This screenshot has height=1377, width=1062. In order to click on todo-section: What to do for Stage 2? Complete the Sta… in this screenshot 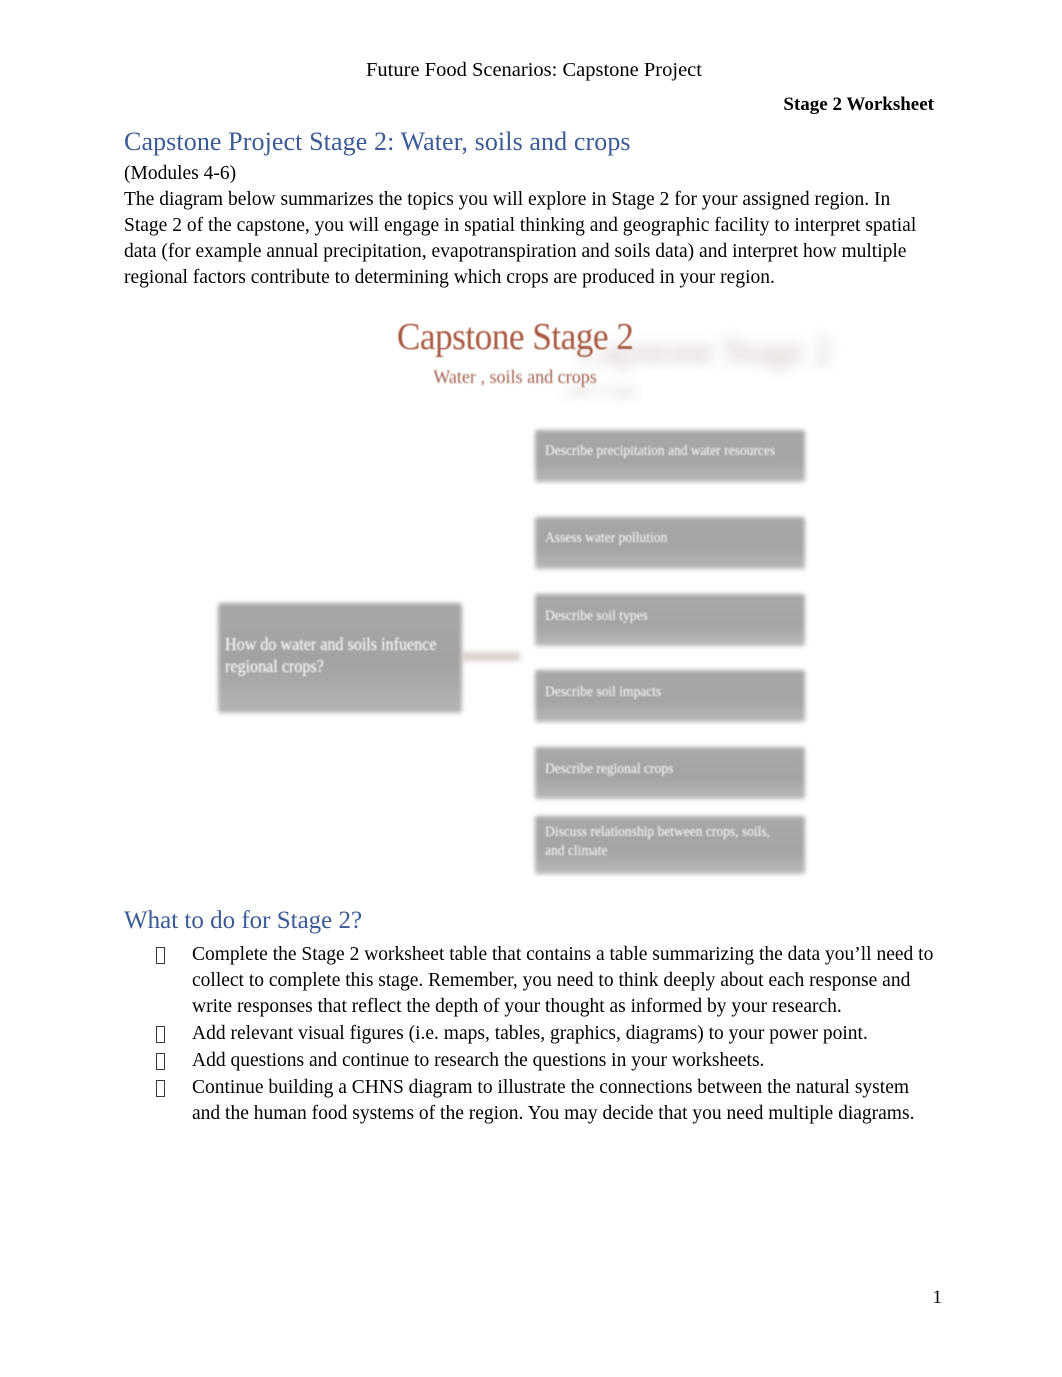, I will do `click(529, 1016)`.